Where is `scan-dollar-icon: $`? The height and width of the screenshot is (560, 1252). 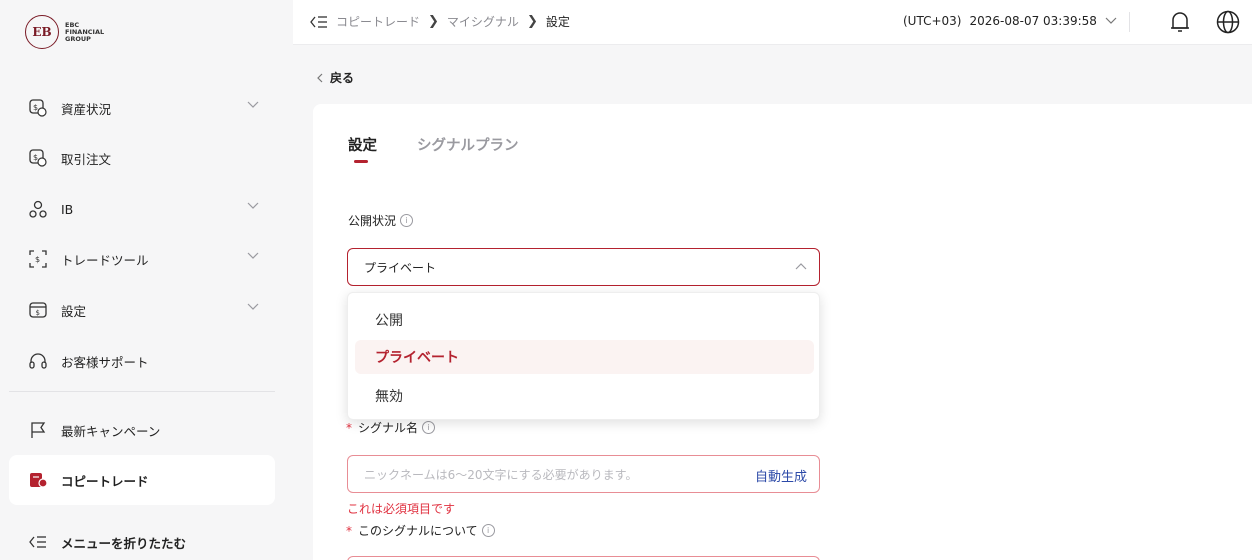 scan-dollar-icon: $ is located at coordinates (38, 259).